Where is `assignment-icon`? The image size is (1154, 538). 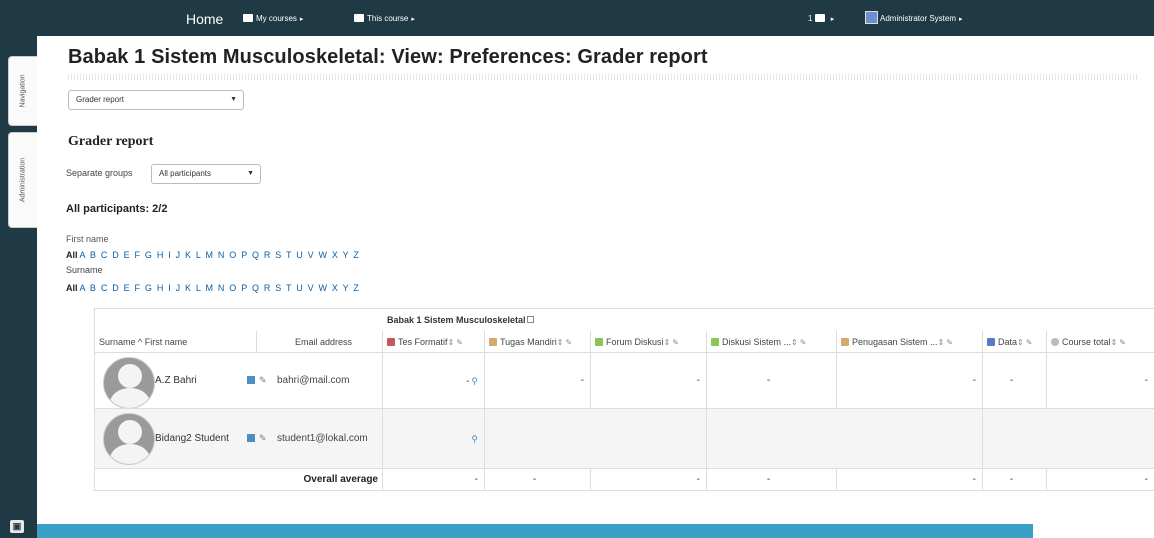 assignment-icon is located at coordinates (493, 342).